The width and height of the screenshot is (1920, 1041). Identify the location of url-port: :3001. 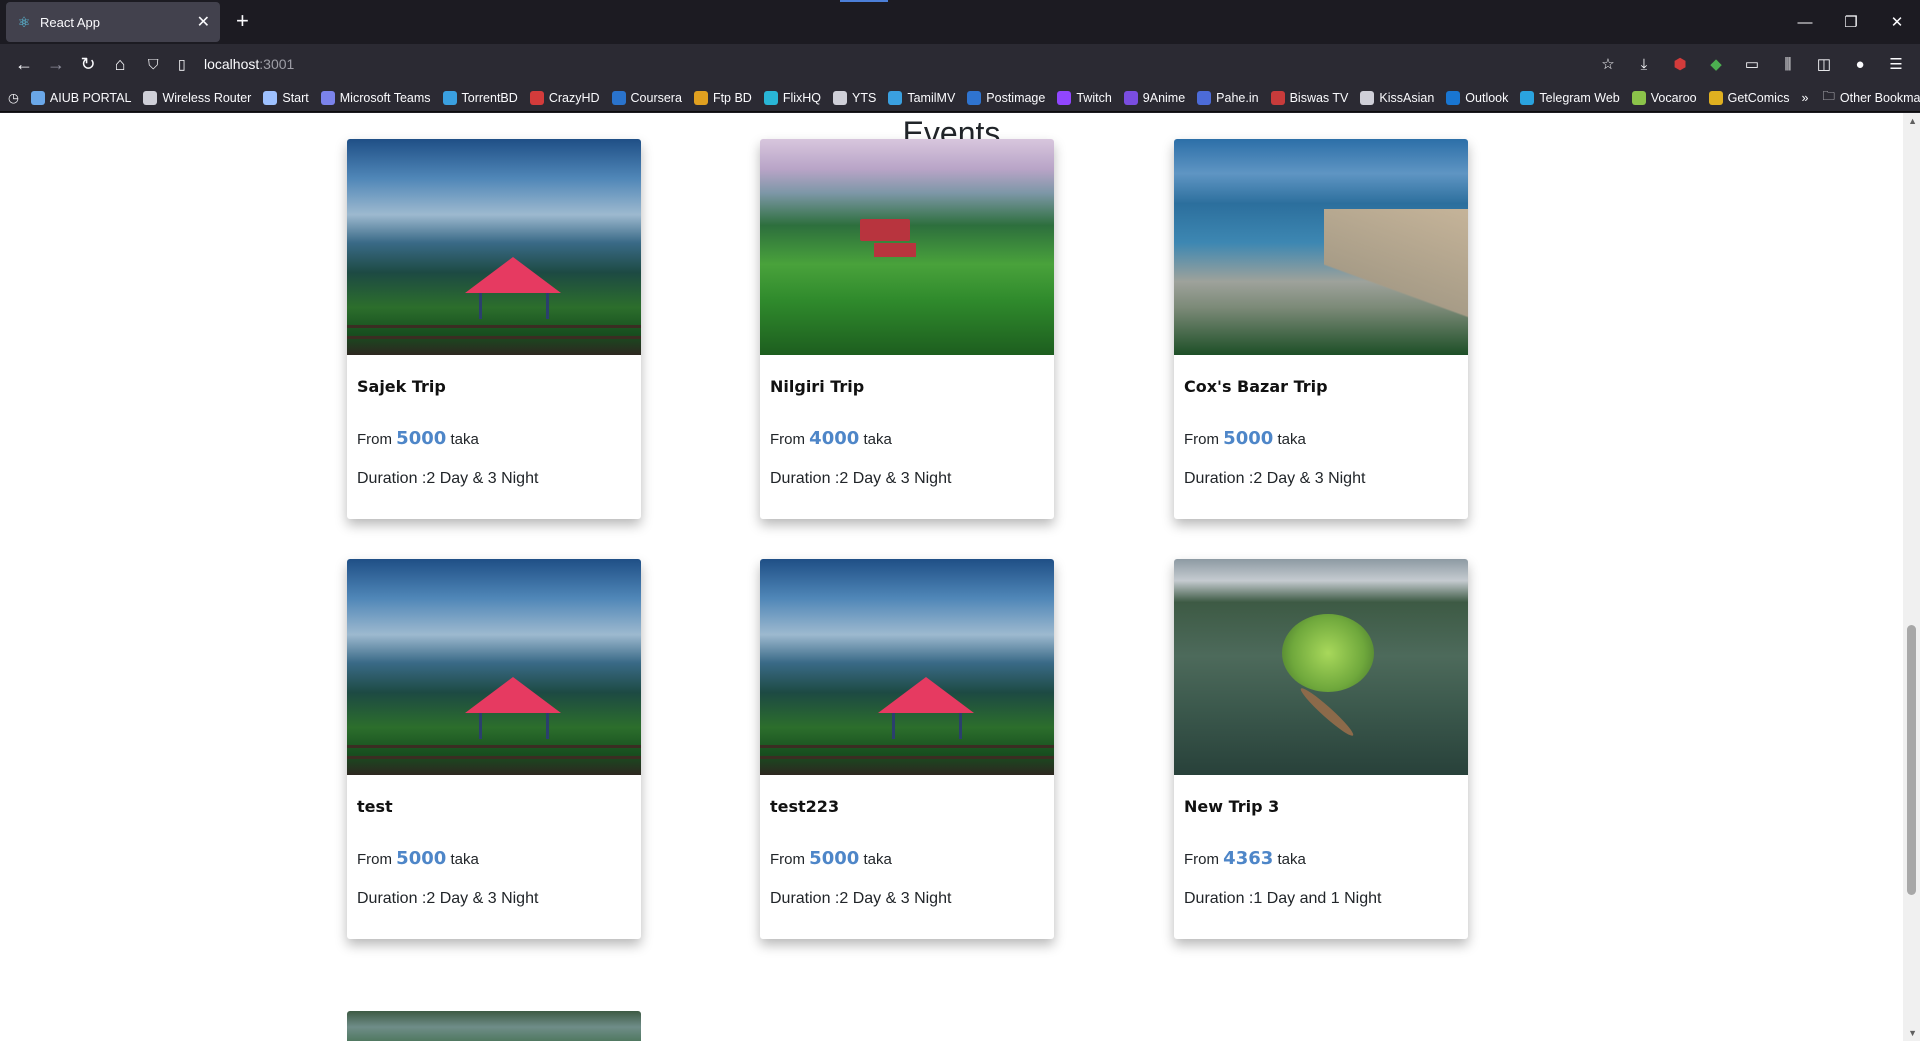
(277, 64).